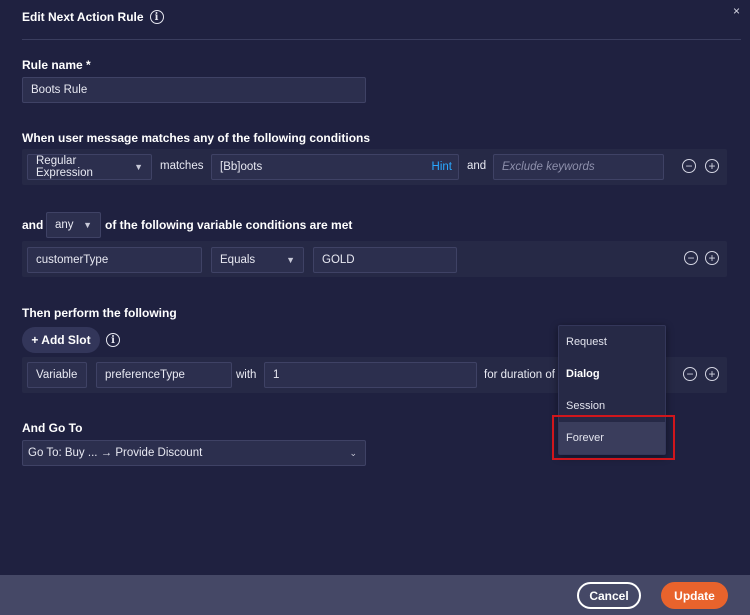 The height and width of the screenshot is (615, 750). What do you see at coordinates (690, 374) in the screenshot?
I see `remove-slot-icon: −` at bounding box center [690, 374].